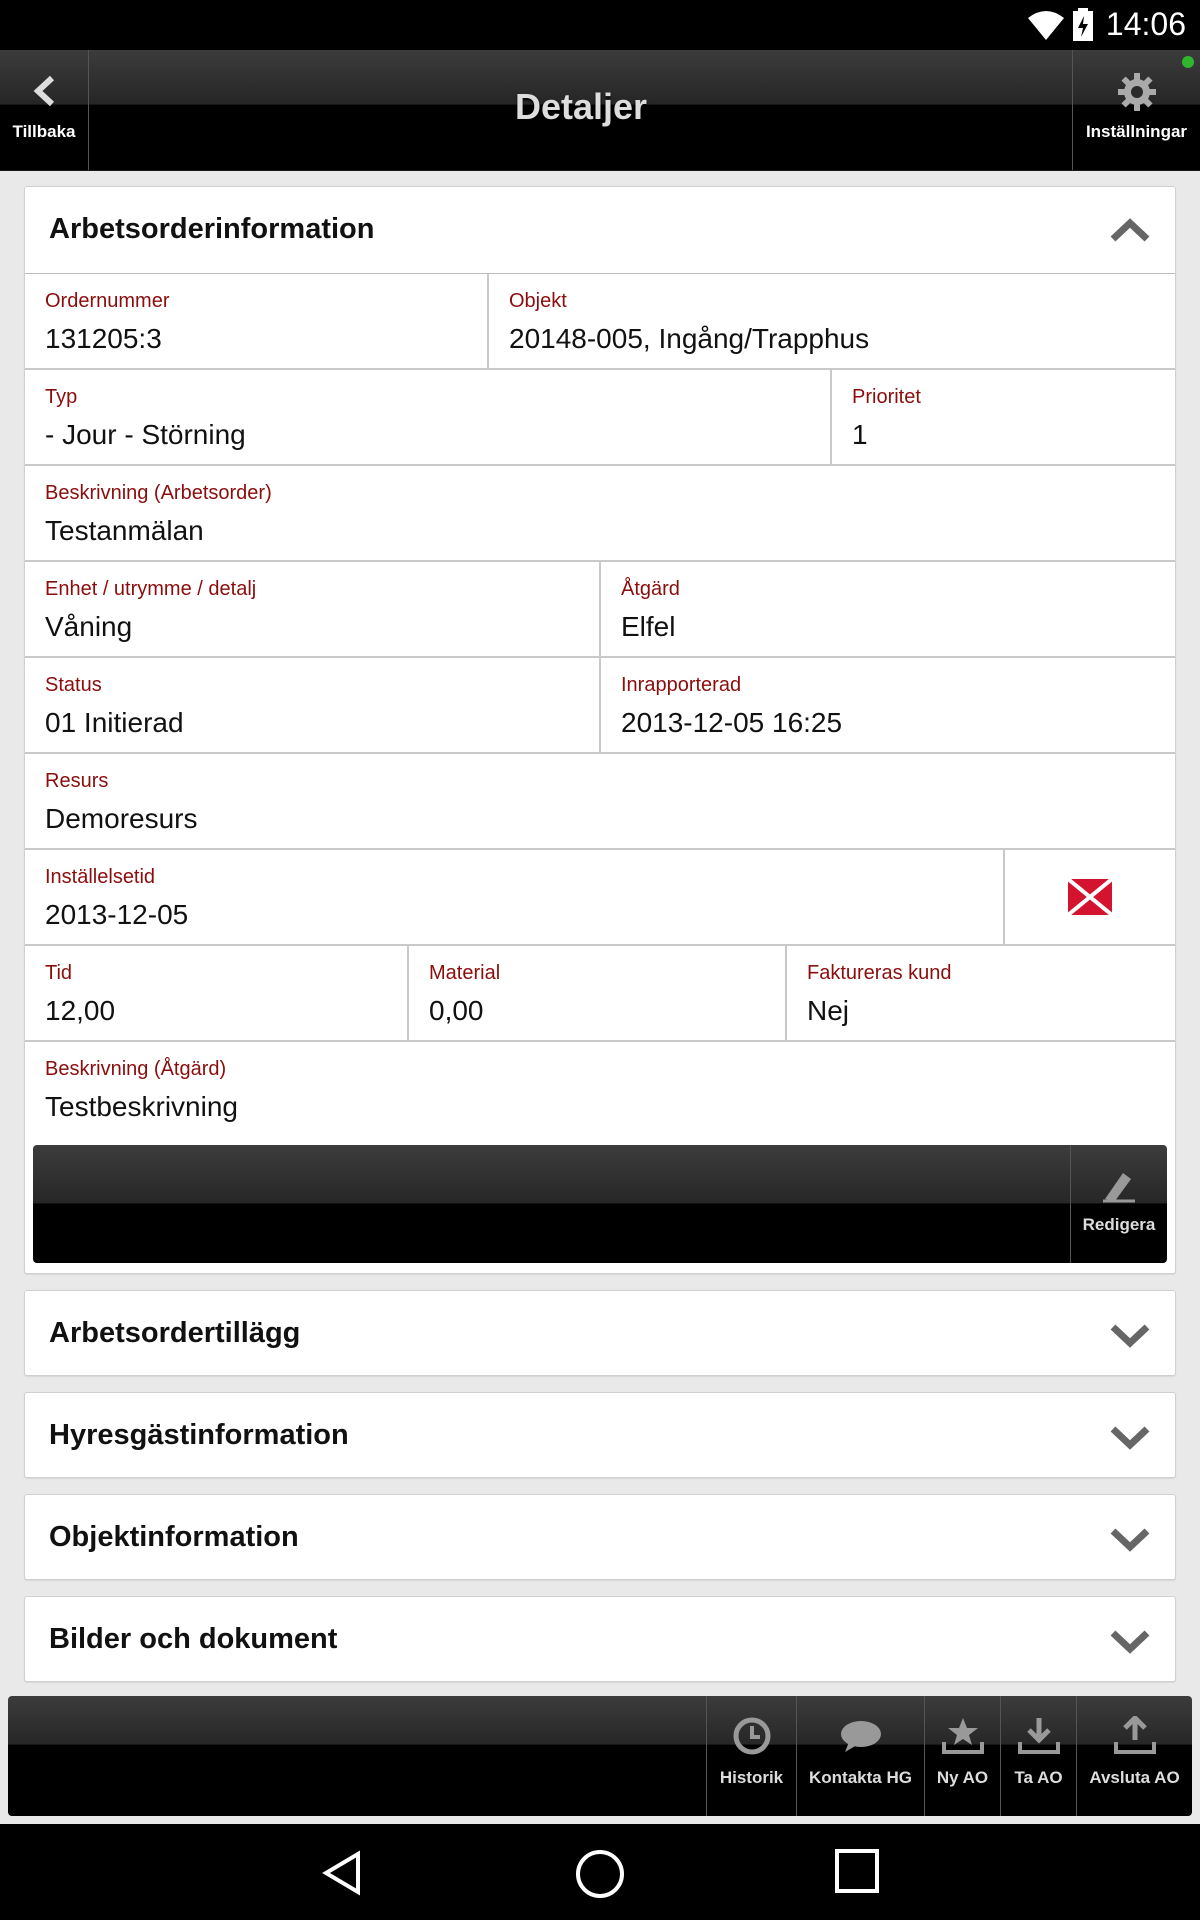  What do you see at coordinates (199, 1435) in the screenshot?
I see `section-title: Hyresgästinformation` at bounding box center [199, 1435].